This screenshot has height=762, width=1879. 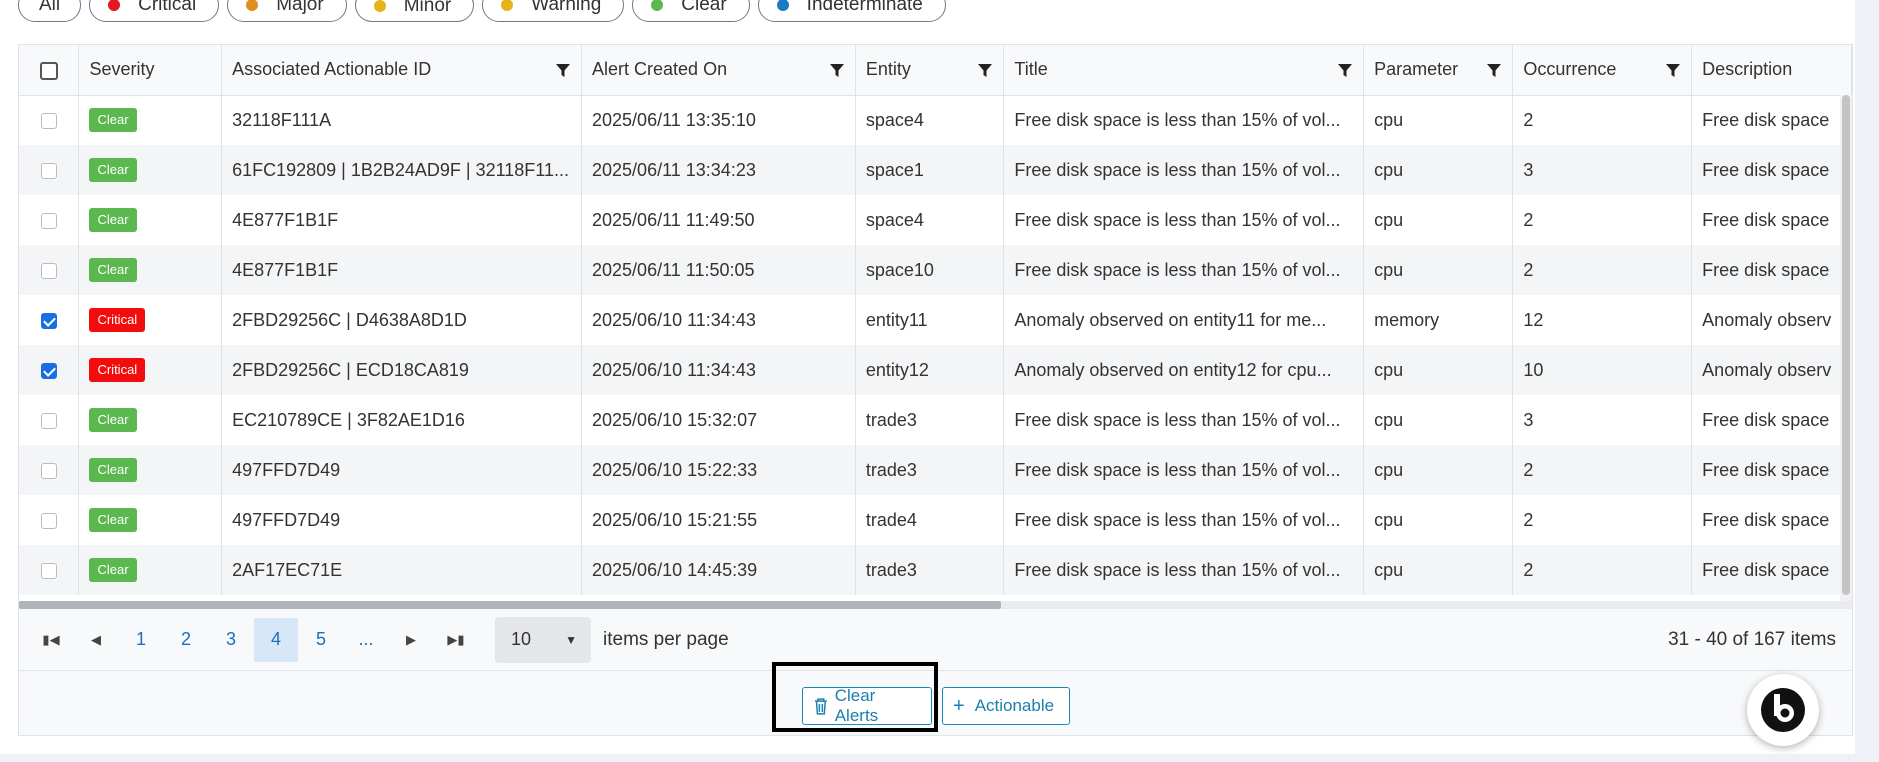 I want to click on created-on-cell: 2025/06/10 14:45:39, so click(x=718, y=570).